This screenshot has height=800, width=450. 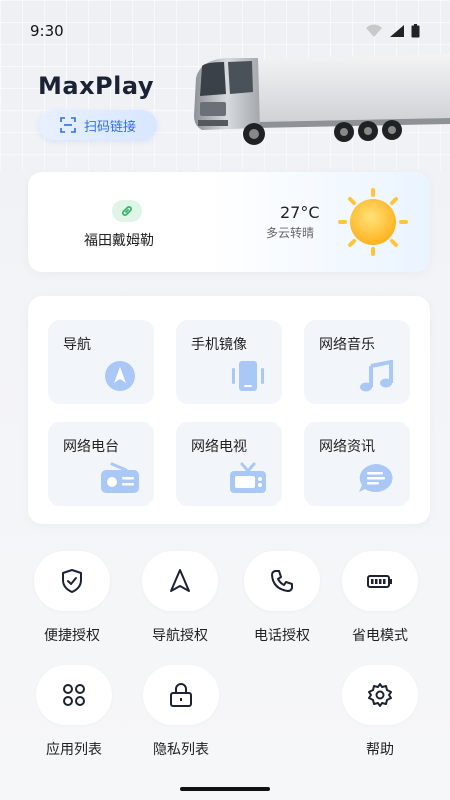 I want to click on action-phone-authorize: 电话授权, so click(x=282, y=598).